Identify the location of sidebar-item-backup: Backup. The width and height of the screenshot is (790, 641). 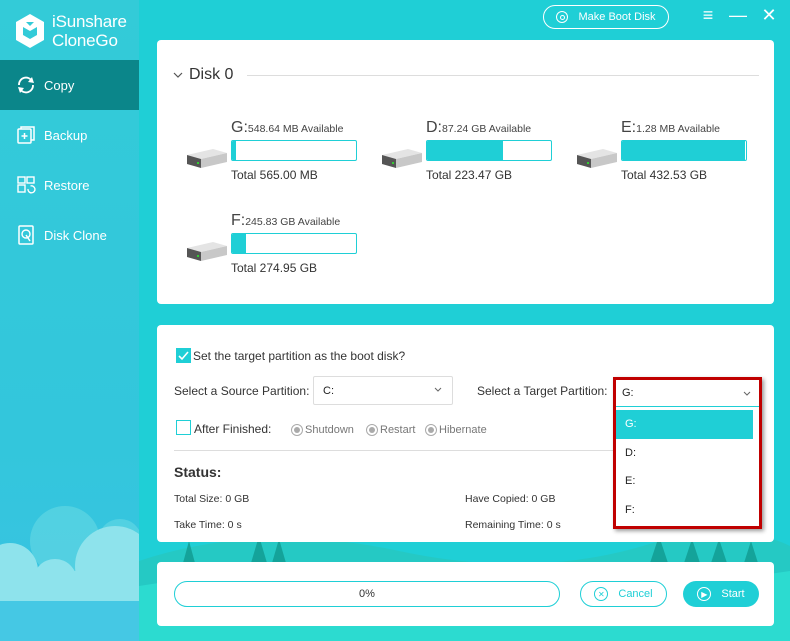
(69, 135).